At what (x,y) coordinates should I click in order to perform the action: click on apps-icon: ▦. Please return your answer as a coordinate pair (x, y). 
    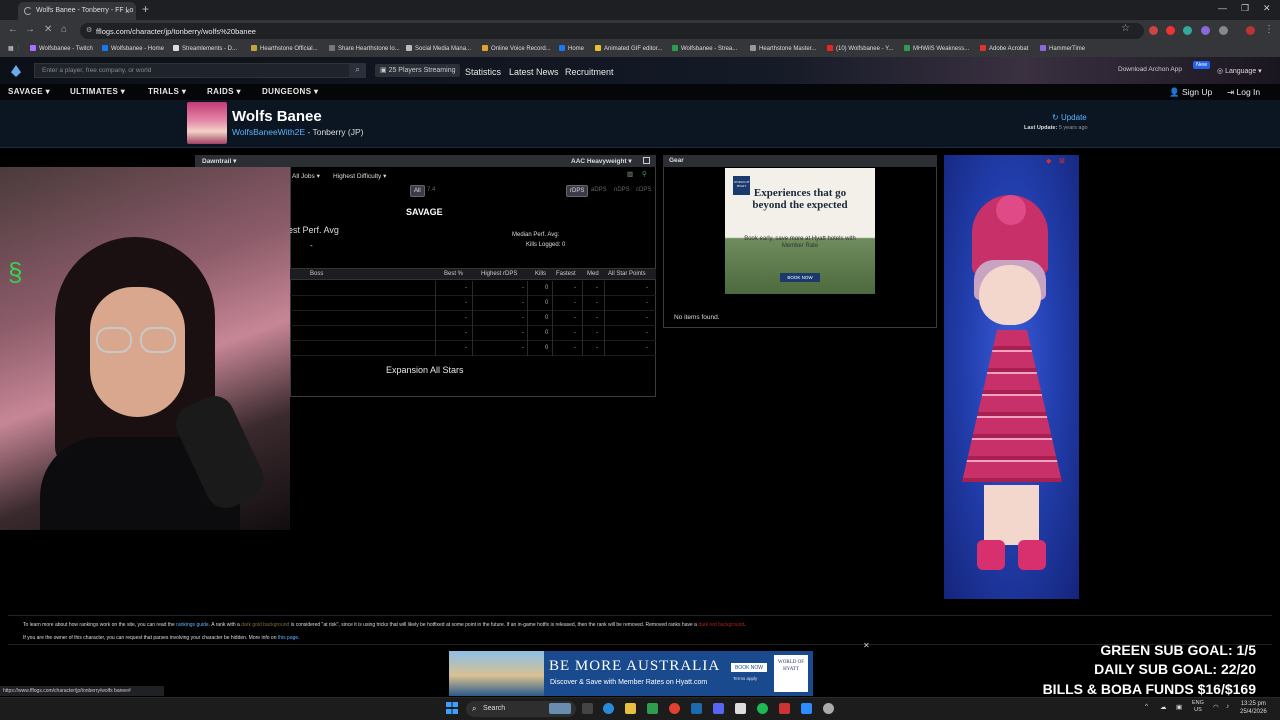
    Looking at the image, I should click on (11, 48).